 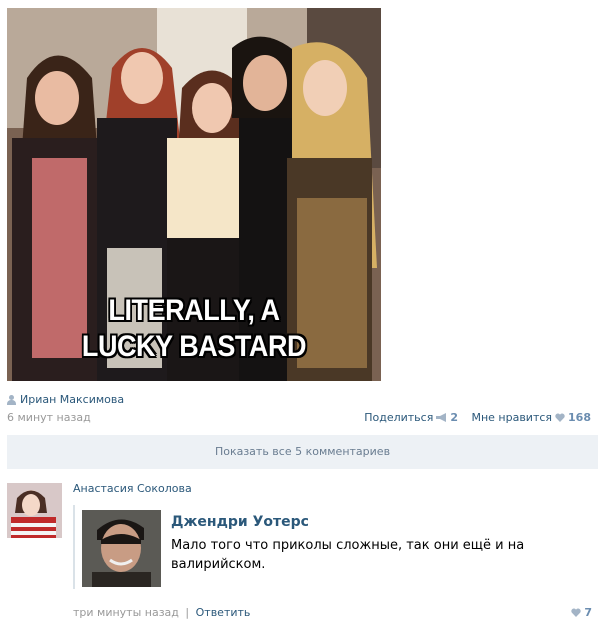 What do you see at coordinates (441, 417) in the screenshot?
I see `megaphone-icon` at bounding box center [441, 417].